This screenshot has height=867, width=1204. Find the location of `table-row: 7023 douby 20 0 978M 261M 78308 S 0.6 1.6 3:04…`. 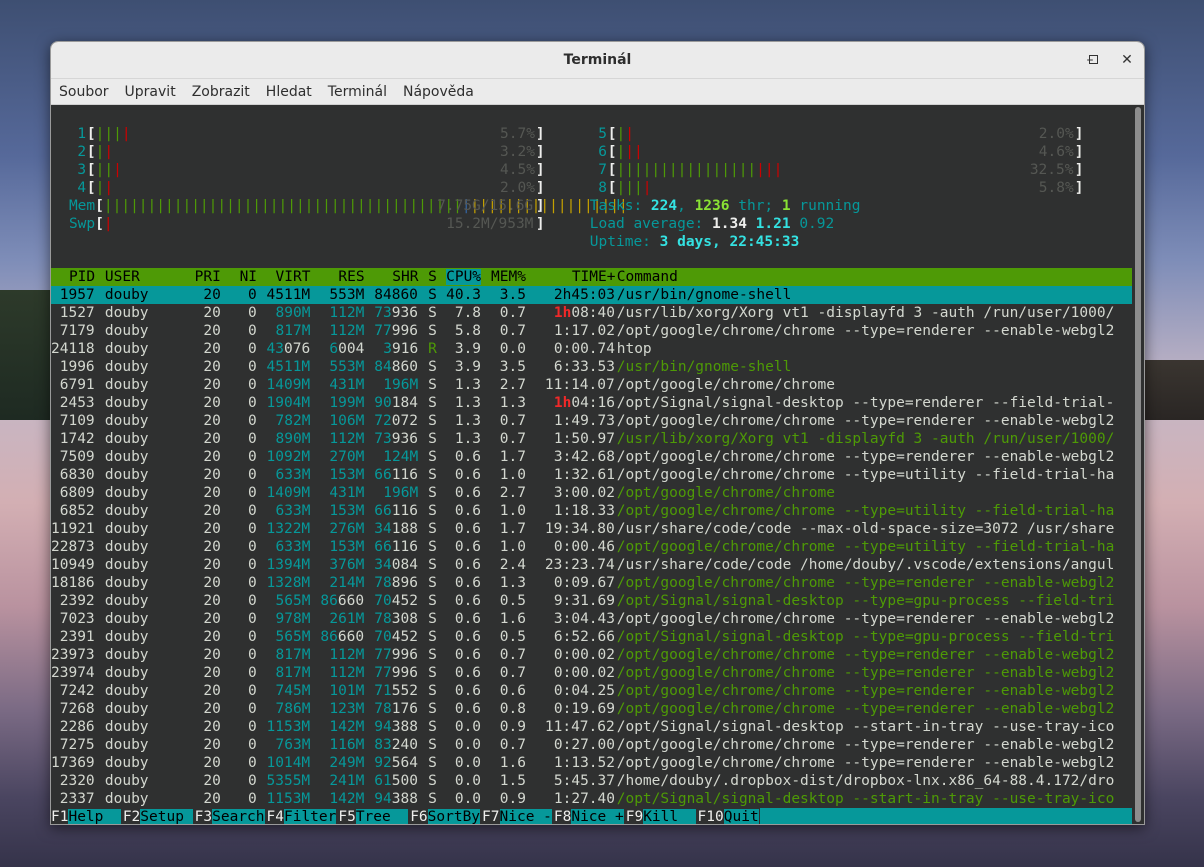

table-row: 7023 douby 20 0 978M 261M 78308 S 0.6 1.6 3:04… is located at coordinates (592, 619).